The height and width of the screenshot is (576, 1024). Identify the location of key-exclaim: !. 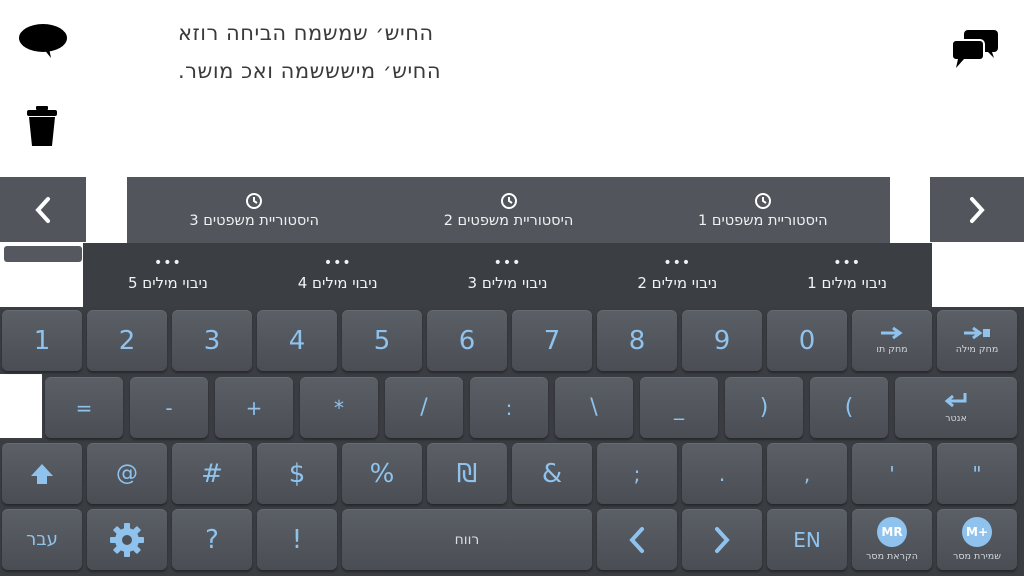
(297, 539).